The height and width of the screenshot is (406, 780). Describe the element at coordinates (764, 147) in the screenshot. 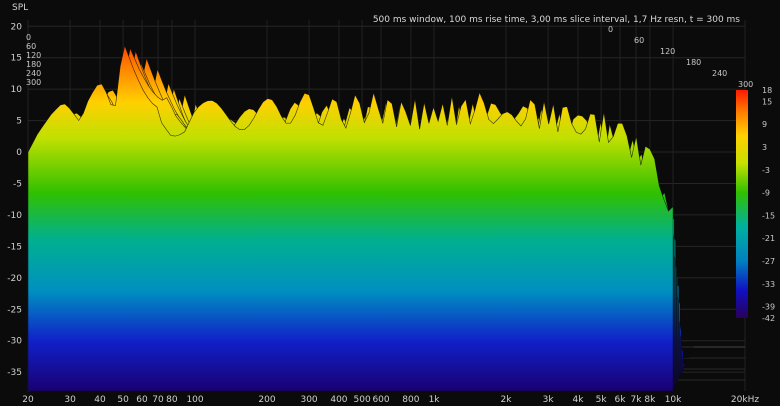

I see `color-scale-tick: 3` at that location.